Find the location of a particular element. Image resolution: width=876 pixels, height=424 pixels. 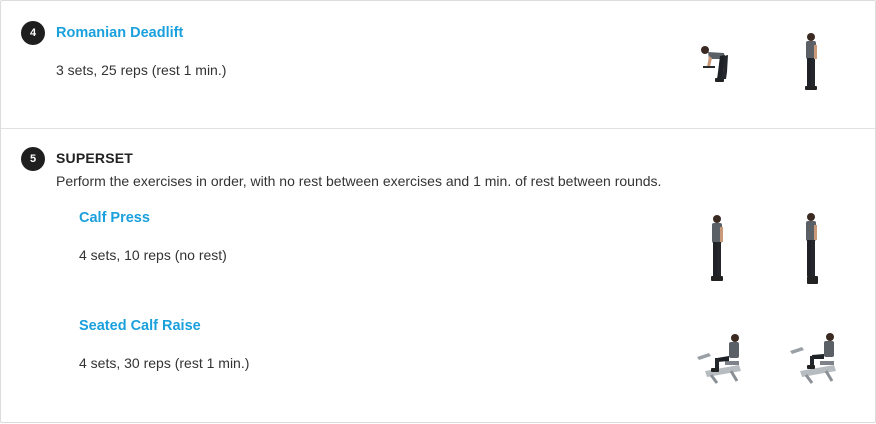

exercise-title-link: Seated Calf Raise is located at coordinates (140, 326).